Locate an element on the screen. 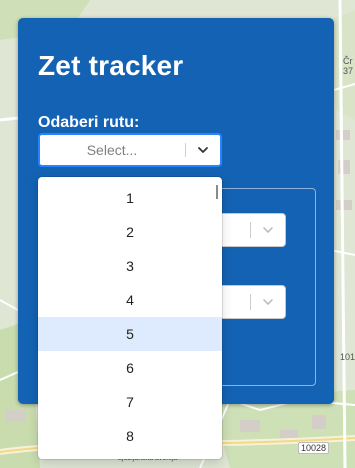  route-option: 1 is located at coordinates (130, 198).